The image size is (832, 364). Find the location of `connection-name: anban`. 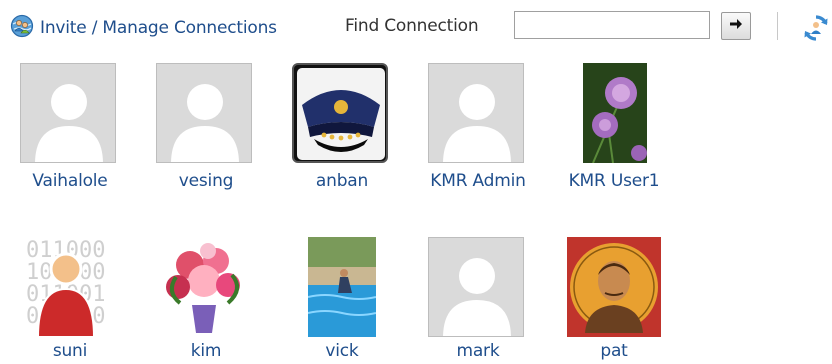

connection-name: anban is located at coordinates (342, 181).